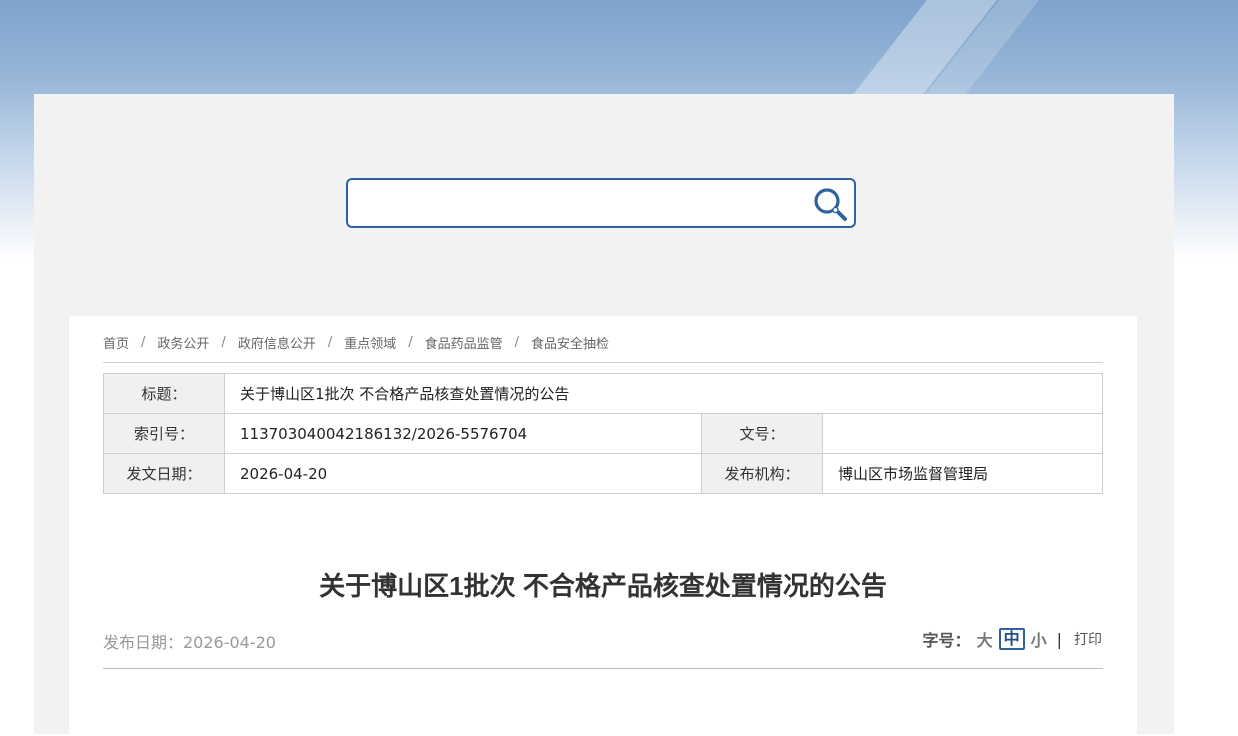  Describe the element at coordinates (1088, 639) in the screenshot. I see `print-button: 打印` at that location.